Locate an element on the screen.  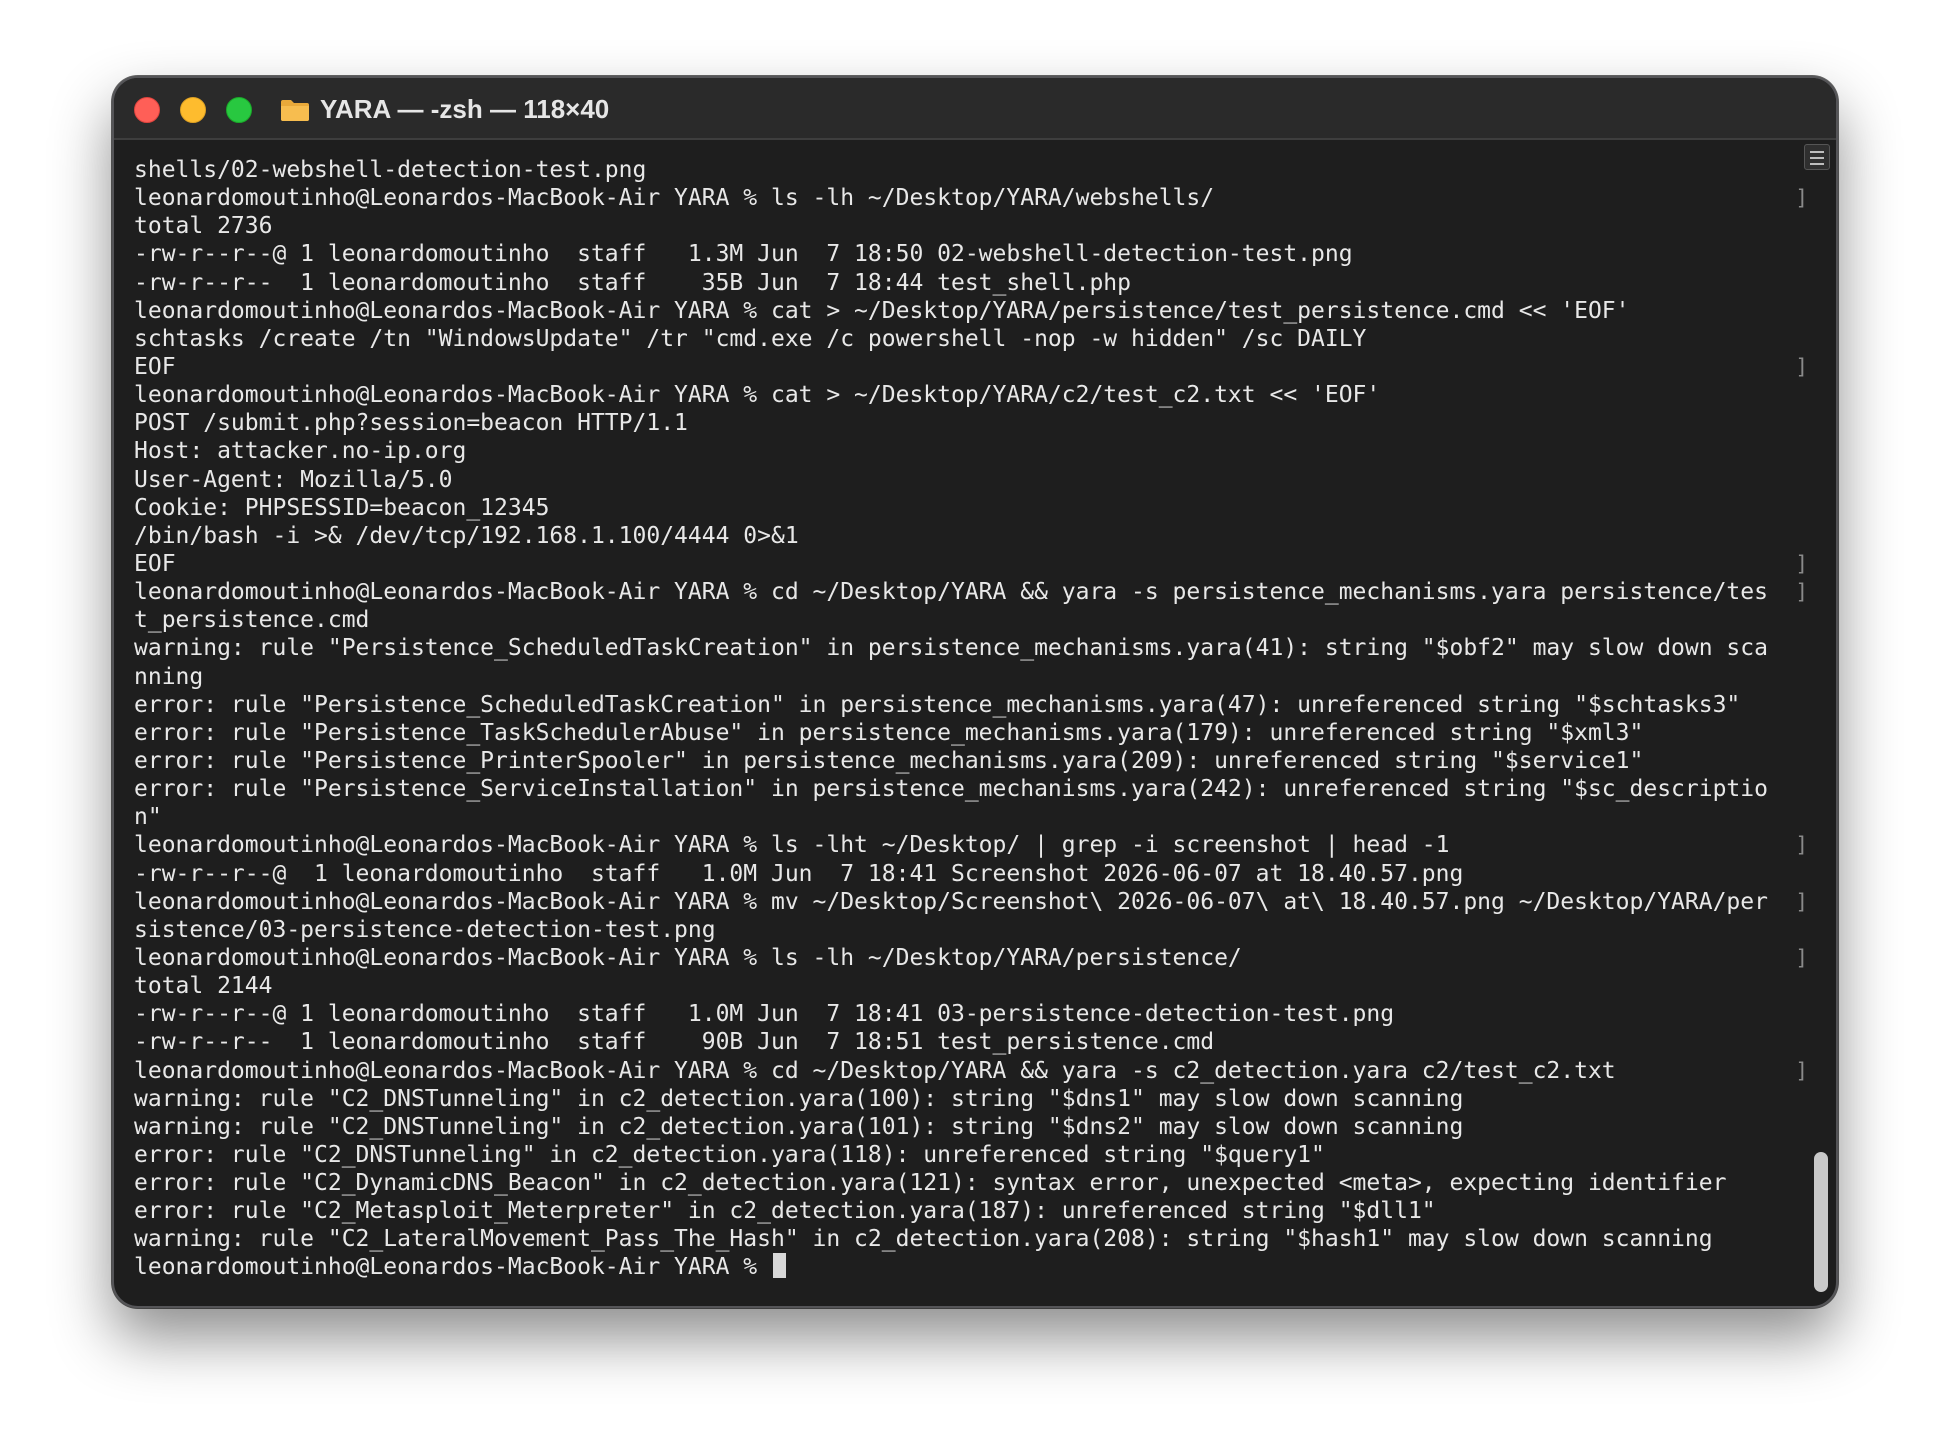
terminal-line-text: Host: attacker.no-ip.org is located at coordinates (300, 451).